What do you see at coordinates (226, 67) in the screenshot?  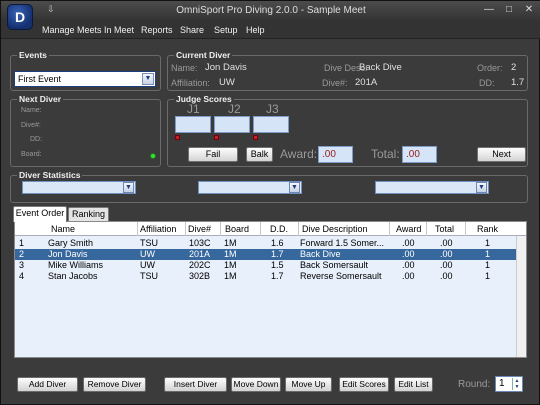 I see `current-diver-name: Jon Davis` at bounding box center [226, 67].